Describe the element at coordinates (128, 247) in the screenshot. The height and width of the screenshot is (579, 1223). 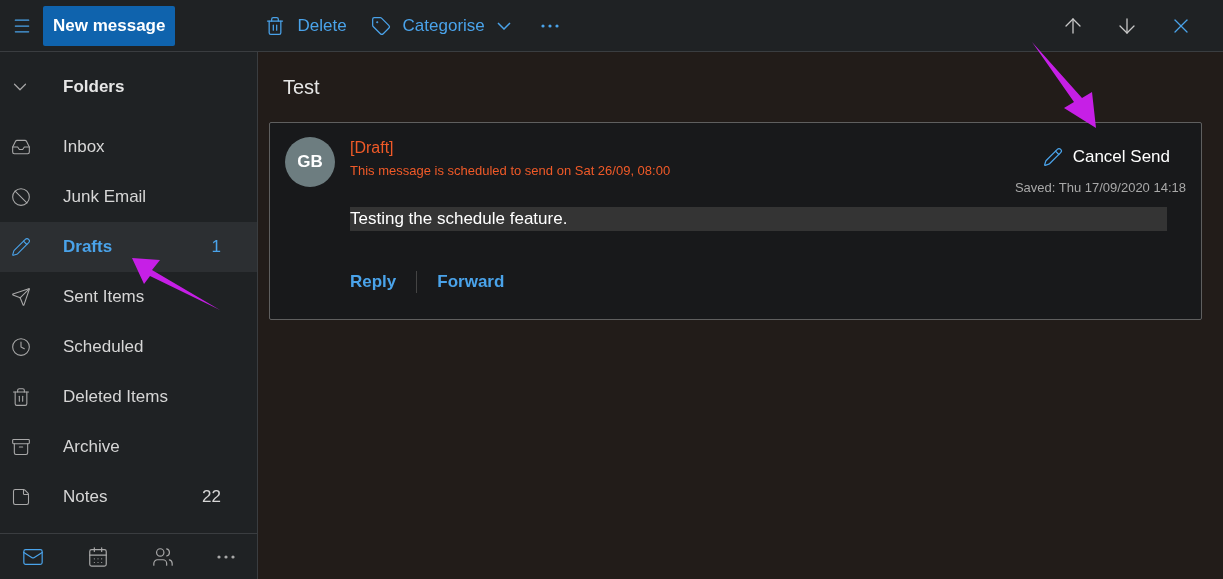
I see `folder-item: Drafts 1` at that location.